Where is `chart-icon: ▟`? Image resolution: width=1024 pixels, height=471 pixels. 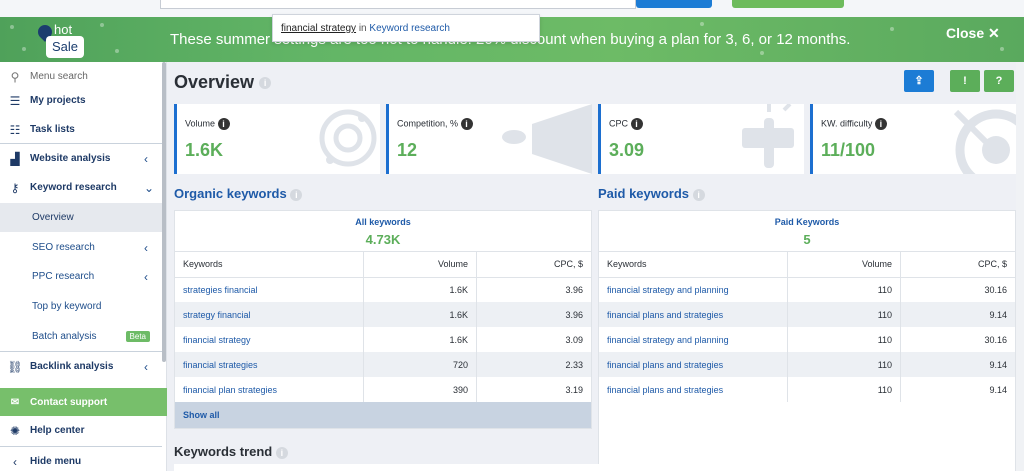
chart-icon: ▟ is located at coordinates (15, 158).